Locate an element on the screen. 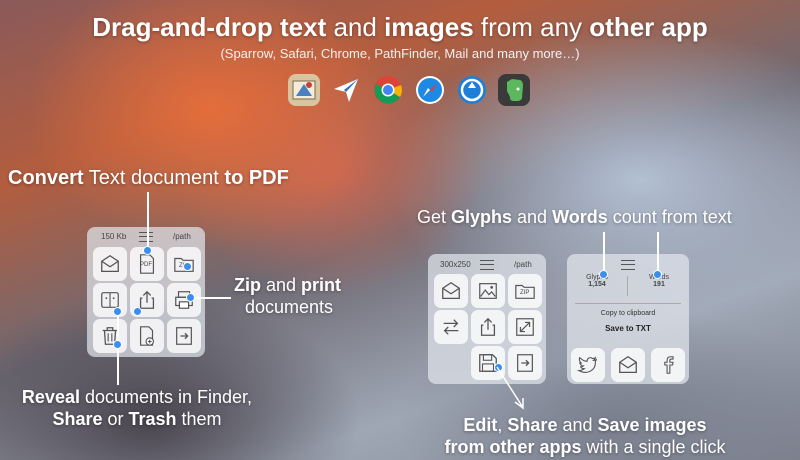 This screenshot has width=800, height=460. glyphs-connector-dot is located at coordinates (603, 274).